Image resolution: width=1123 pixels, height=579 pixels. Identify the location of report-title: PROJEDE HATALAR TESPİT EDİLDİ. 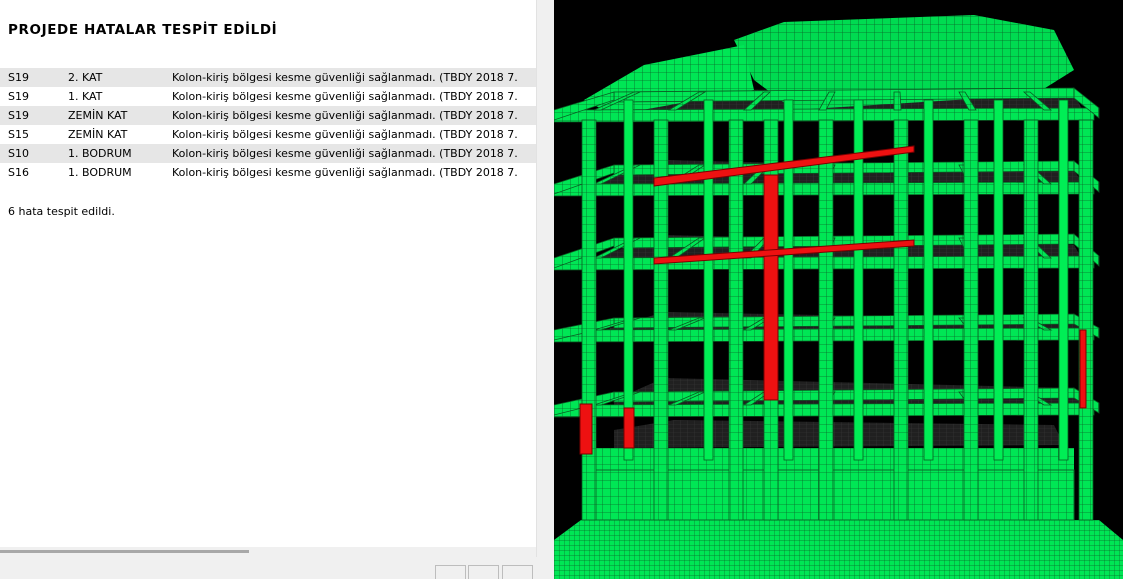
(143, 30).